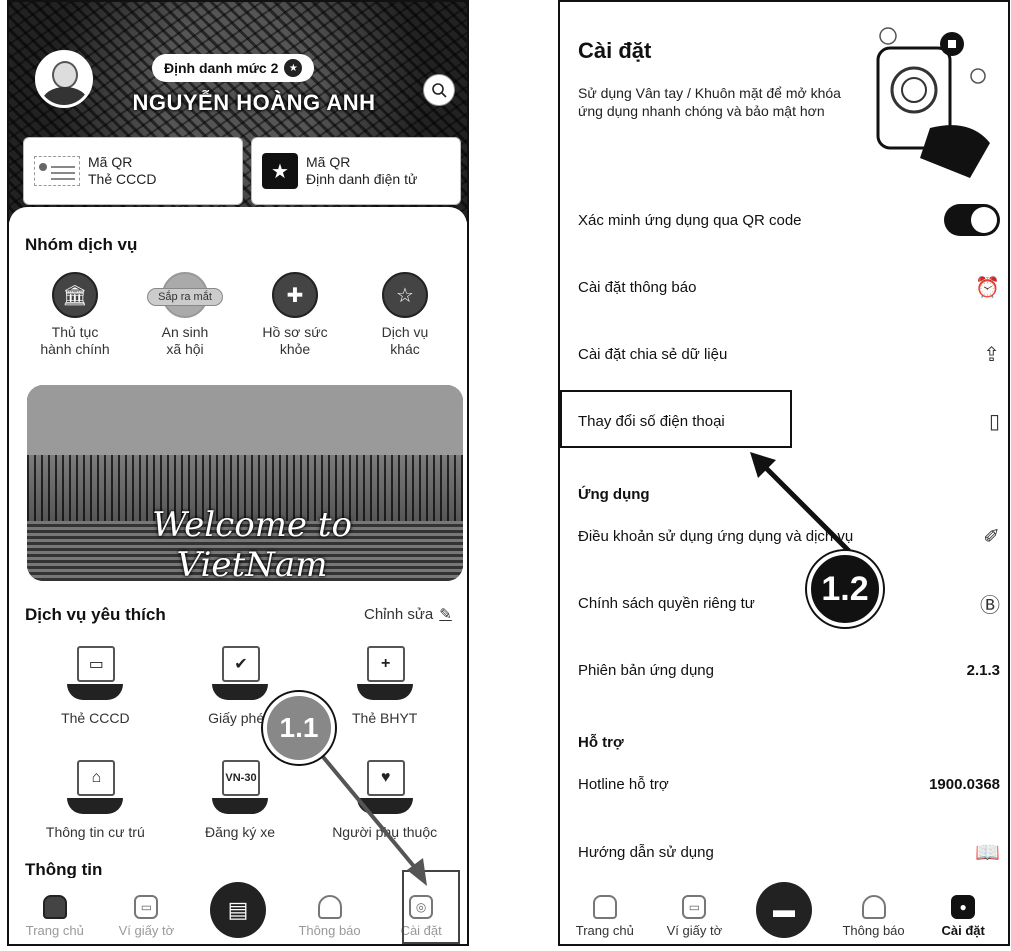 The width and height of the screenshot is (1011, 951). What do you see at coordinates (987, 287) in the screenshot?
I see `alarm-icon: ⏰` at bounding box center [987, 287].